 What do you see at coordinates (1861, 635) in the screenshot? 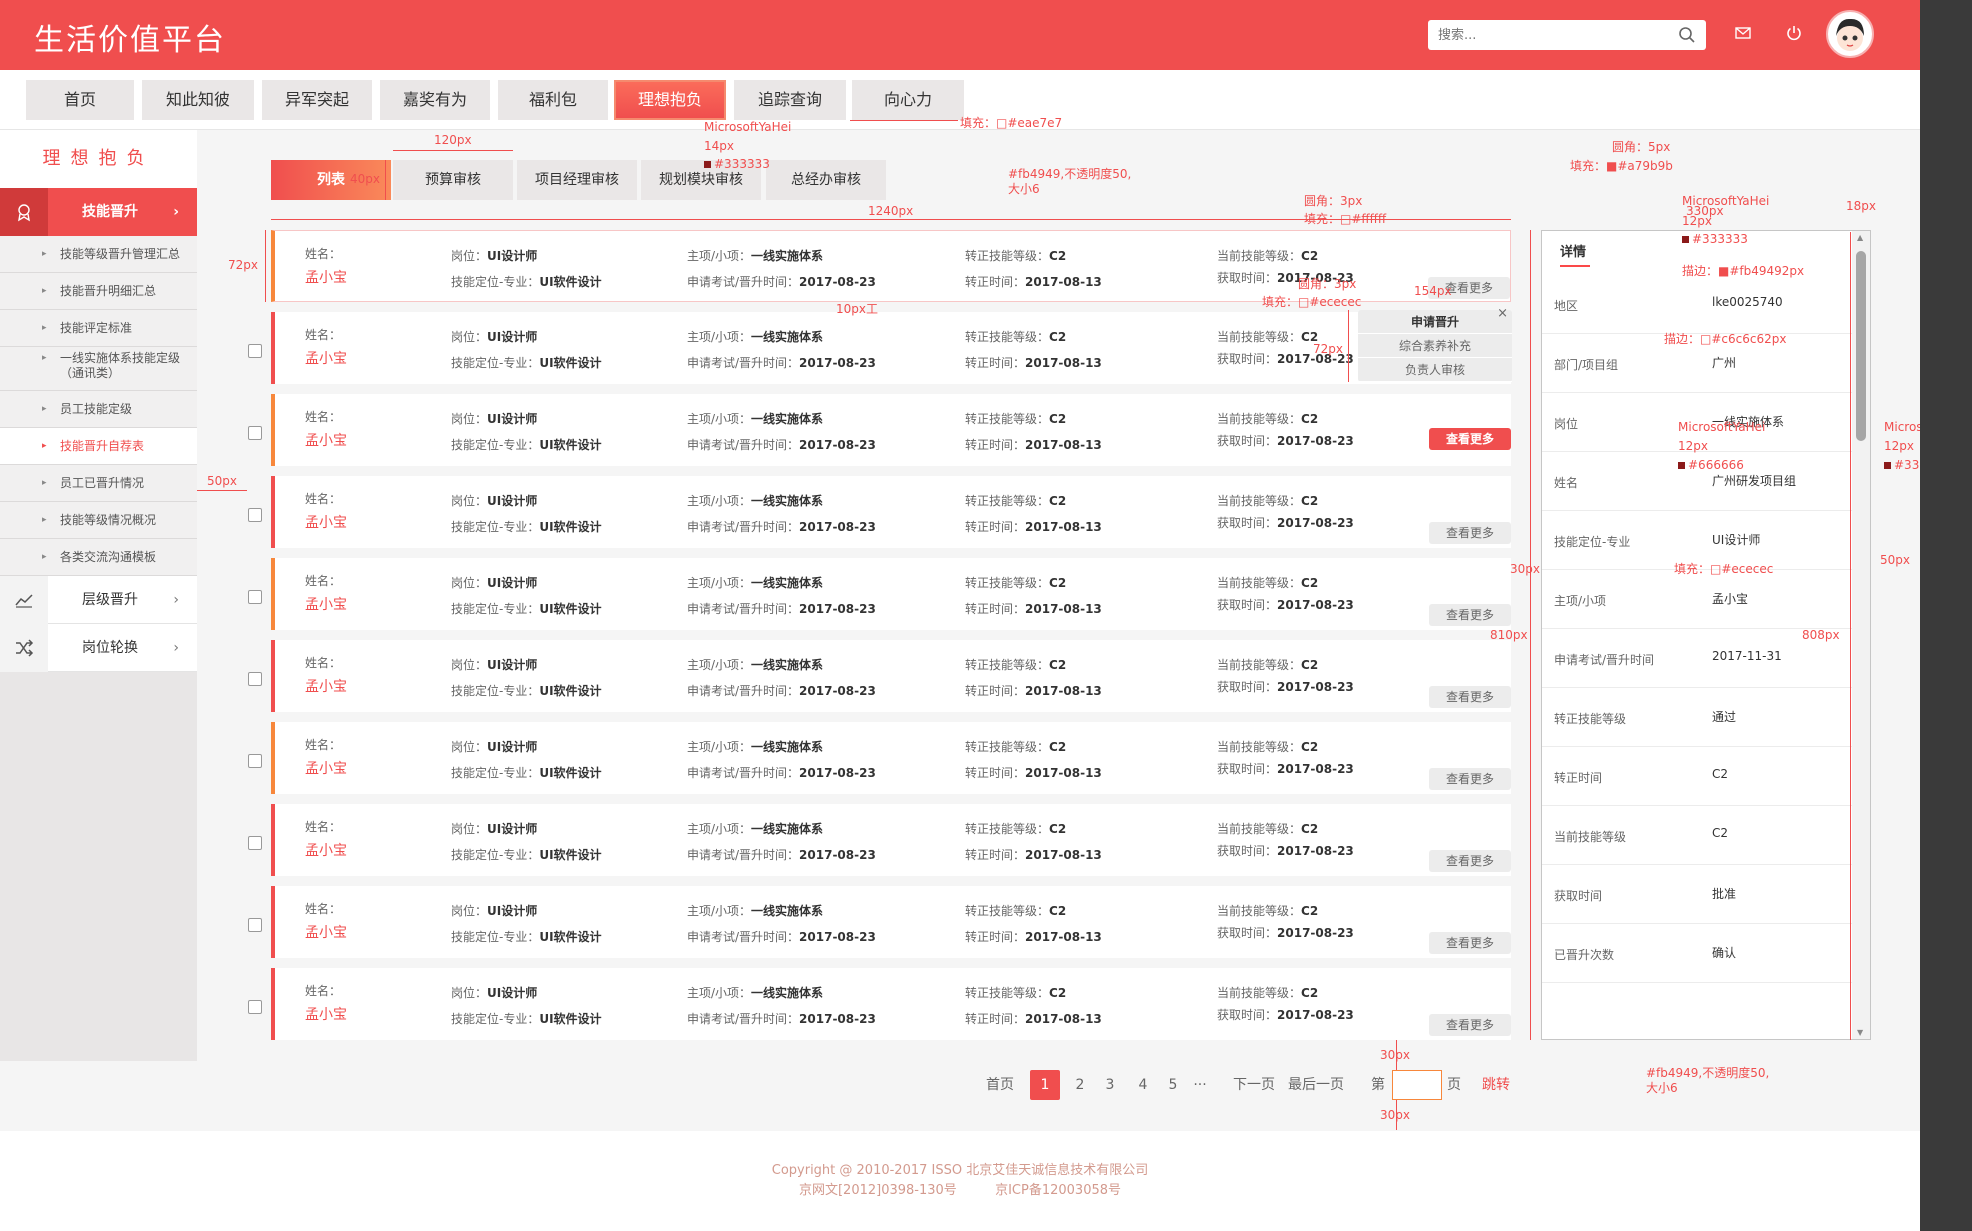
I see `detail-scrollbar: ▲ ▼` at bounding box center [1861, 635].